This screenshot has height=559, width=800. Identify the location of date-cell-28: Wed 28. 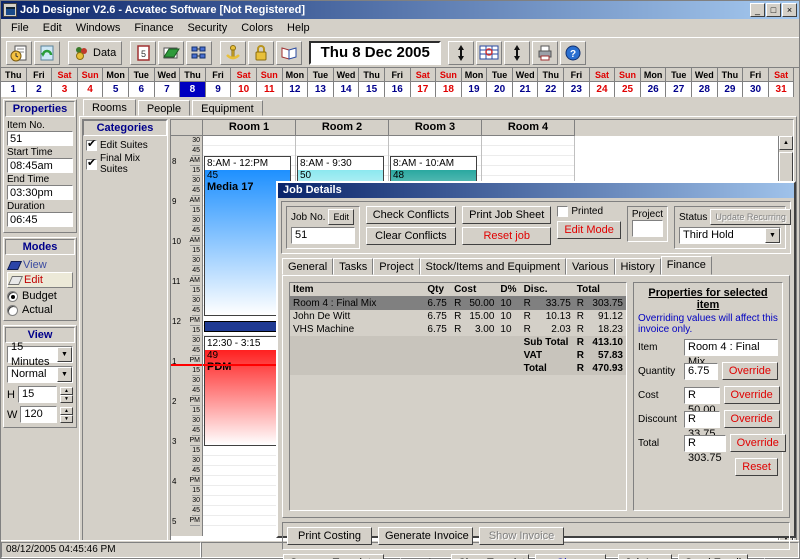
(705, 82).